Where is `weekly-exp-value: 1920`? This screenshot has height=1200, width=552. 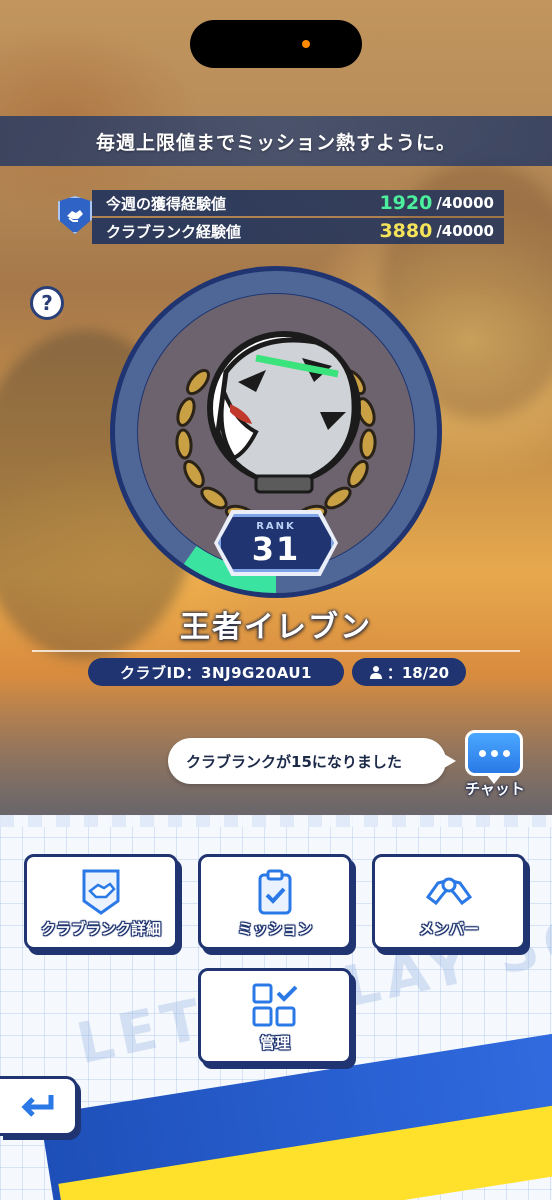 weekly-exp-value: 1920 is located at coordinates (406, 203).